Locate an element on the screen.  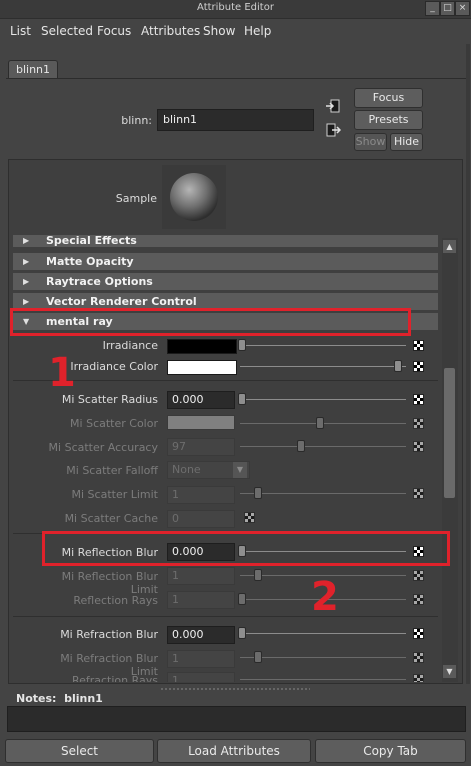
scatter-radius-input: 0.000 is located at coordinates (201, 400).